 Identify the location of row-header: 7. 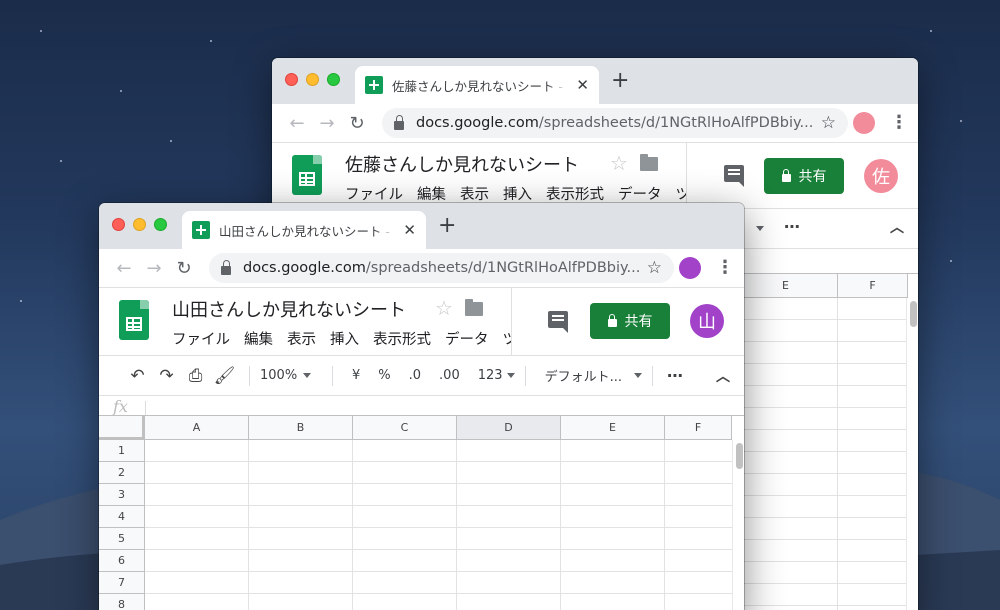
(122, 583).